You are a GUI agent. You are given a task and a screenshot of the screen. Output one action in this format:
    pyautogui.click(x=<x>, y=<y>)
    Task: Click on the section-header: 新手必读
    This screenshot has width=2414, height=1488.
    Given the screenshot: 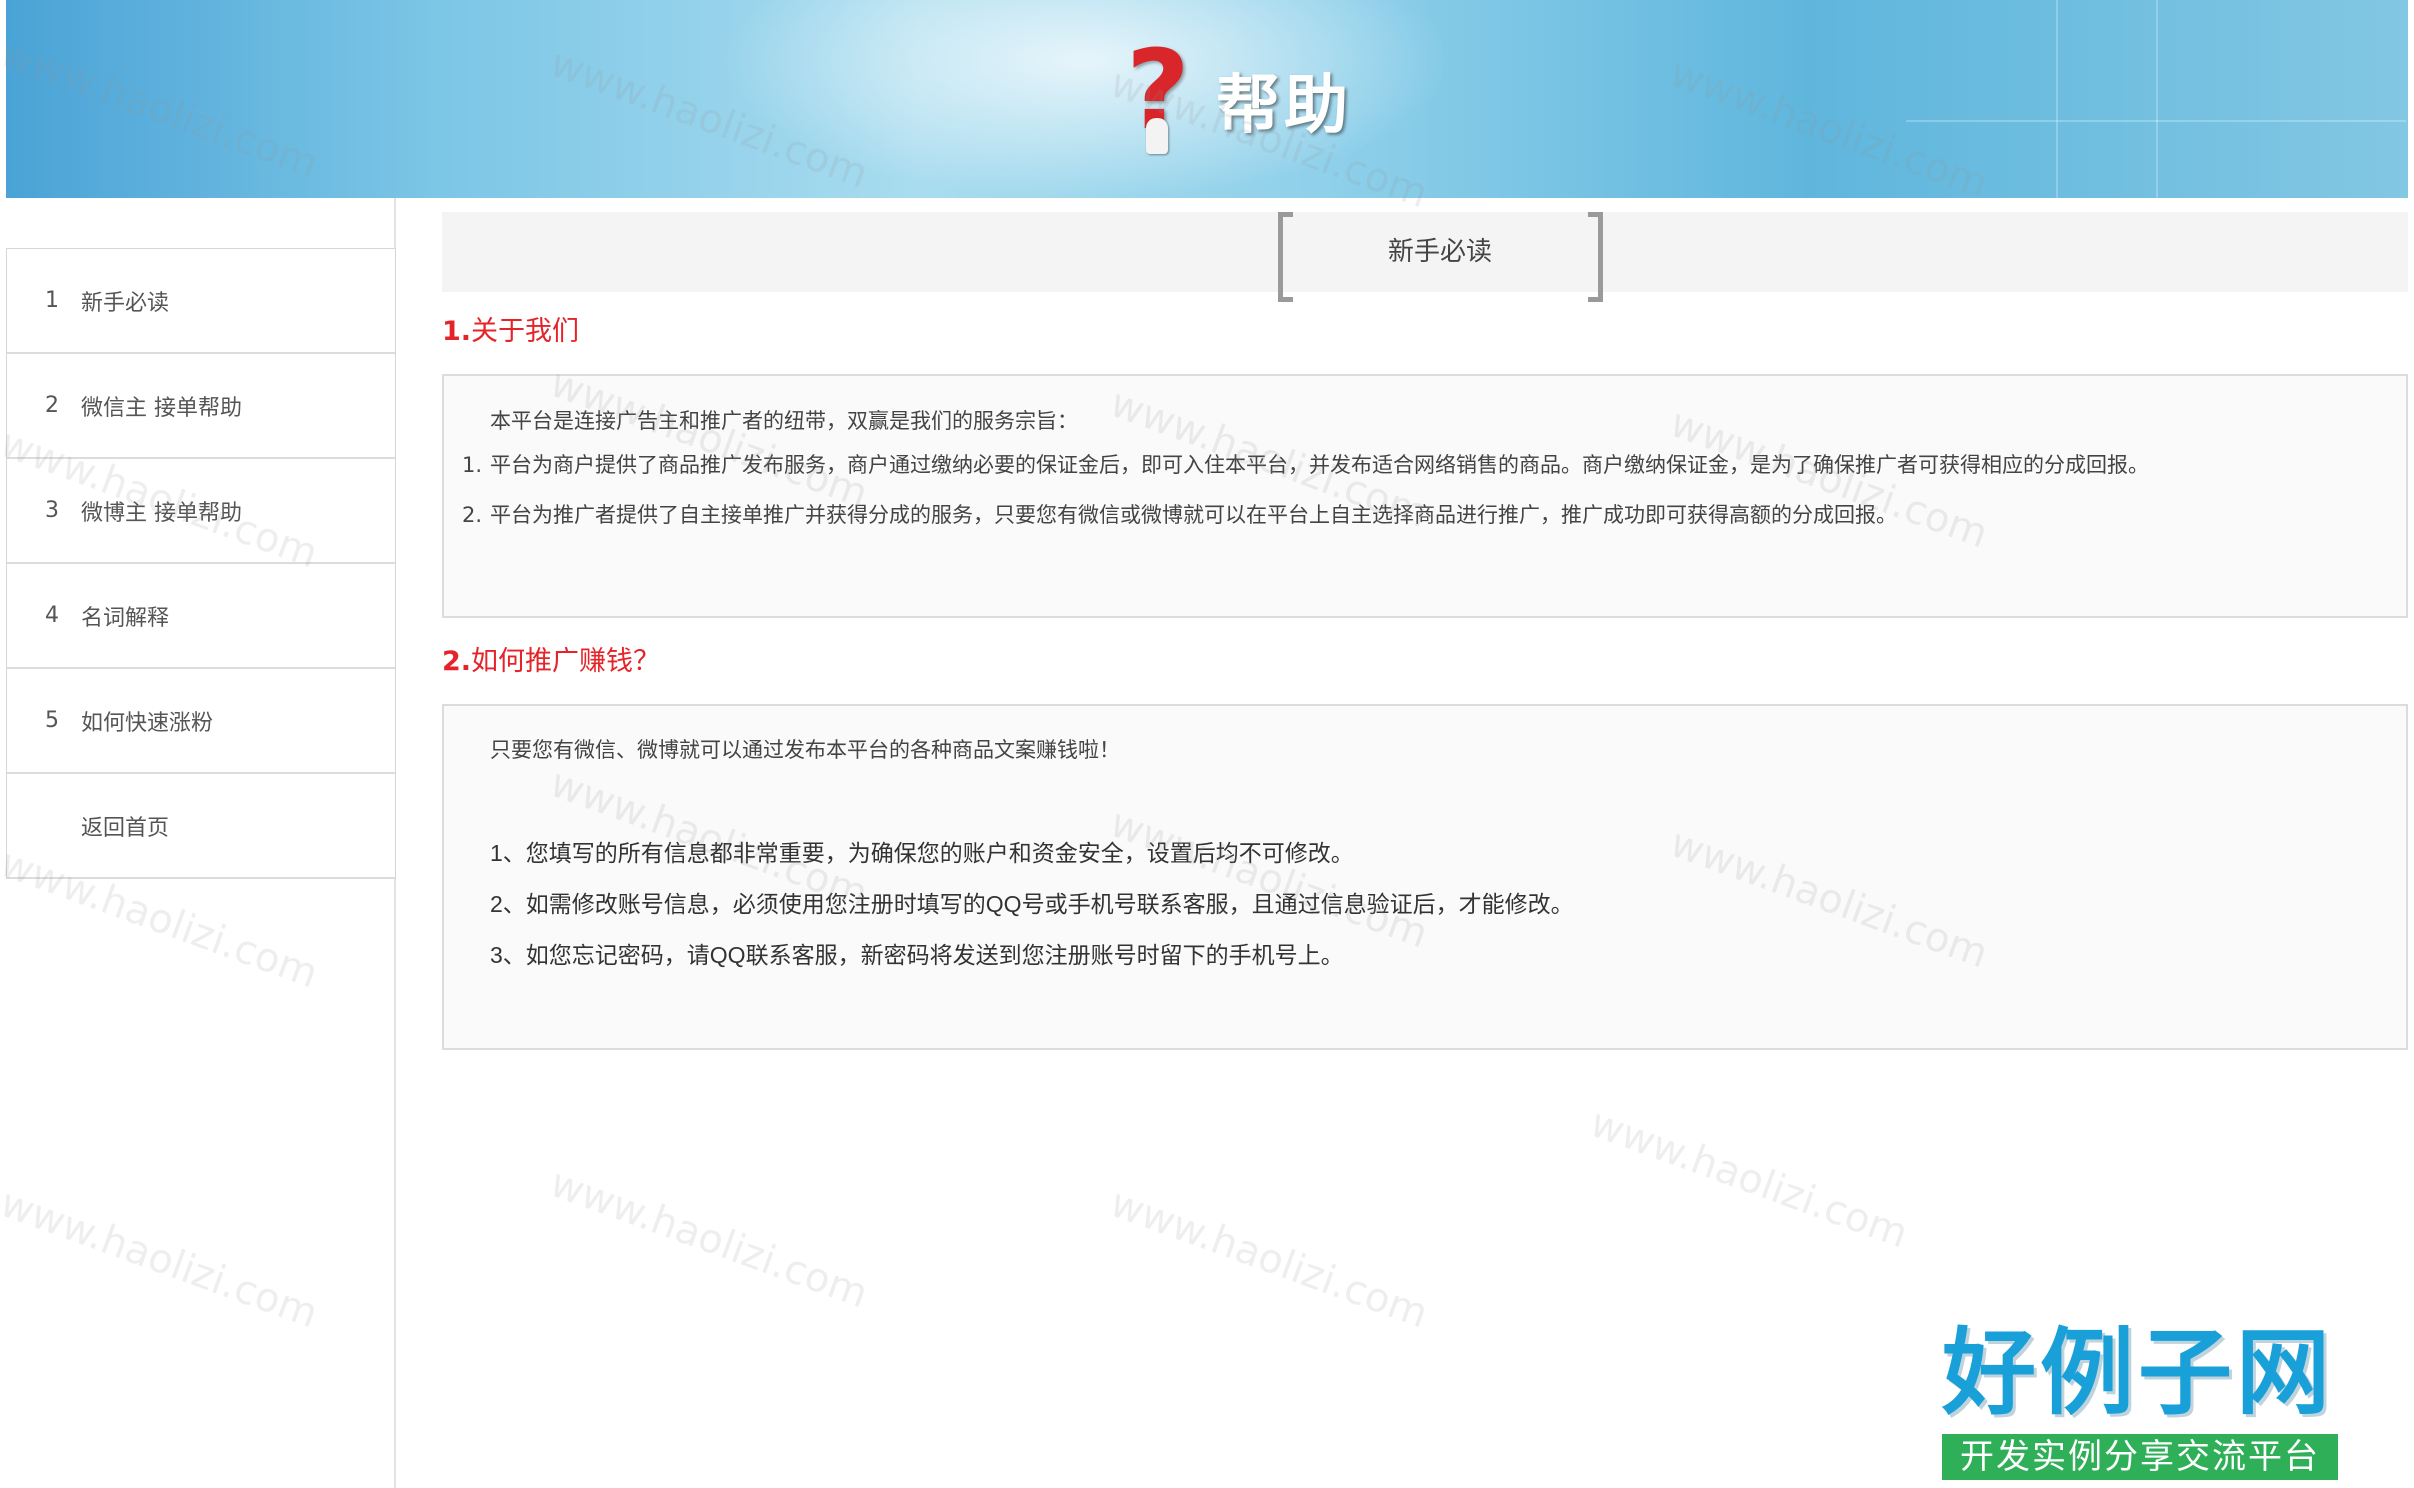 What is the action you would take?
    pyautogui.click(x=1425, y=257)
    